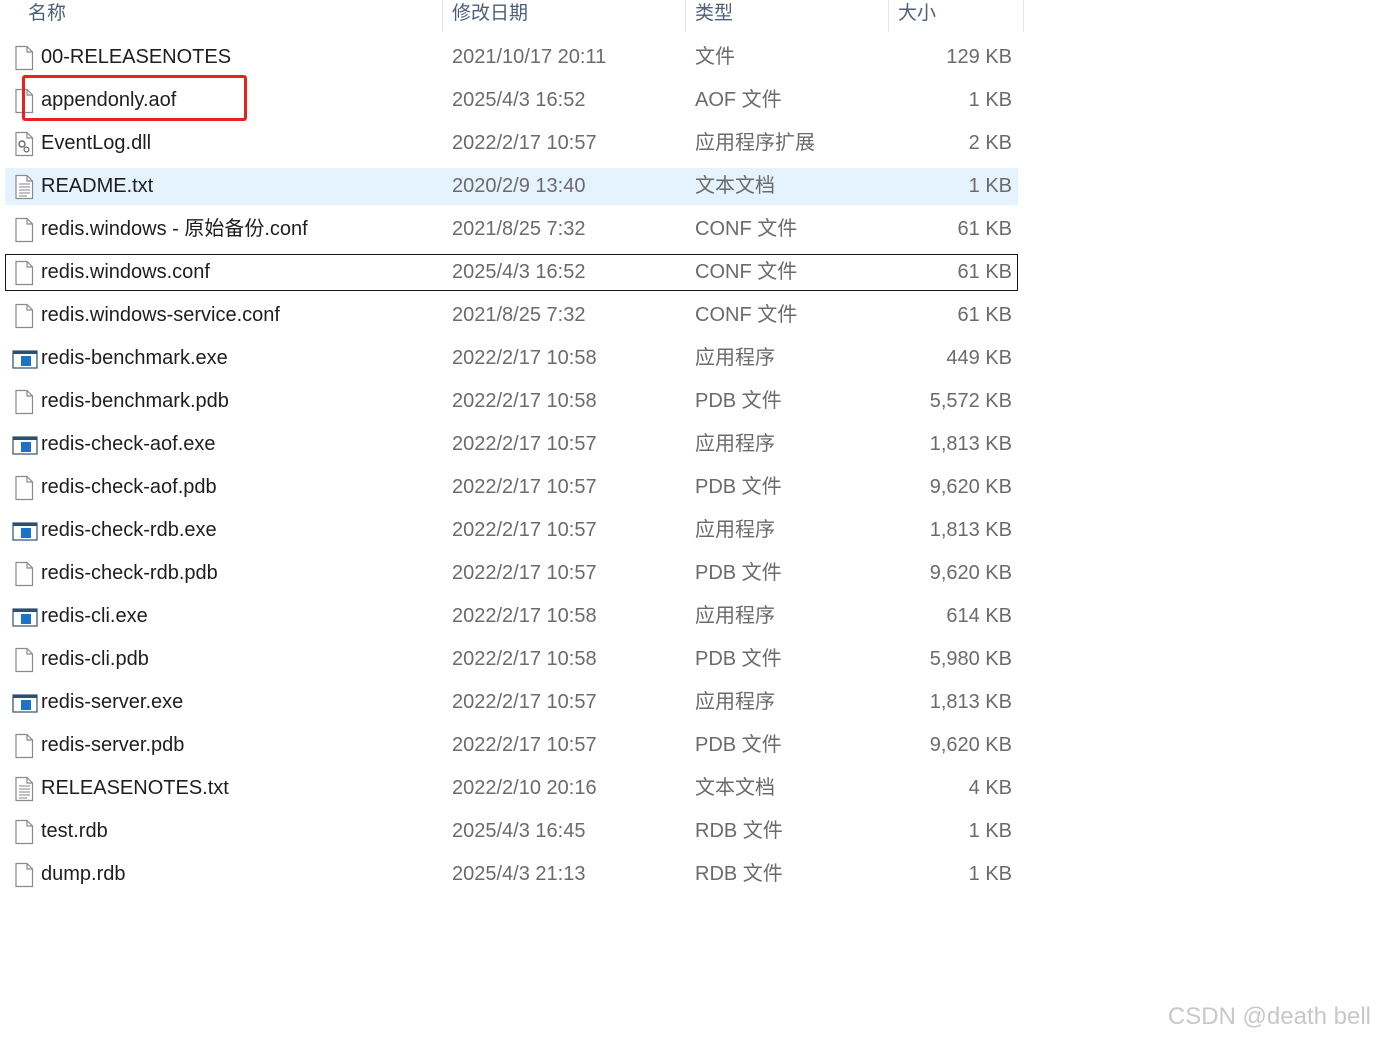 The image size is (1377, 1039). I want to click on file-name: redis-benchmark.pdb, so click(135, 401).